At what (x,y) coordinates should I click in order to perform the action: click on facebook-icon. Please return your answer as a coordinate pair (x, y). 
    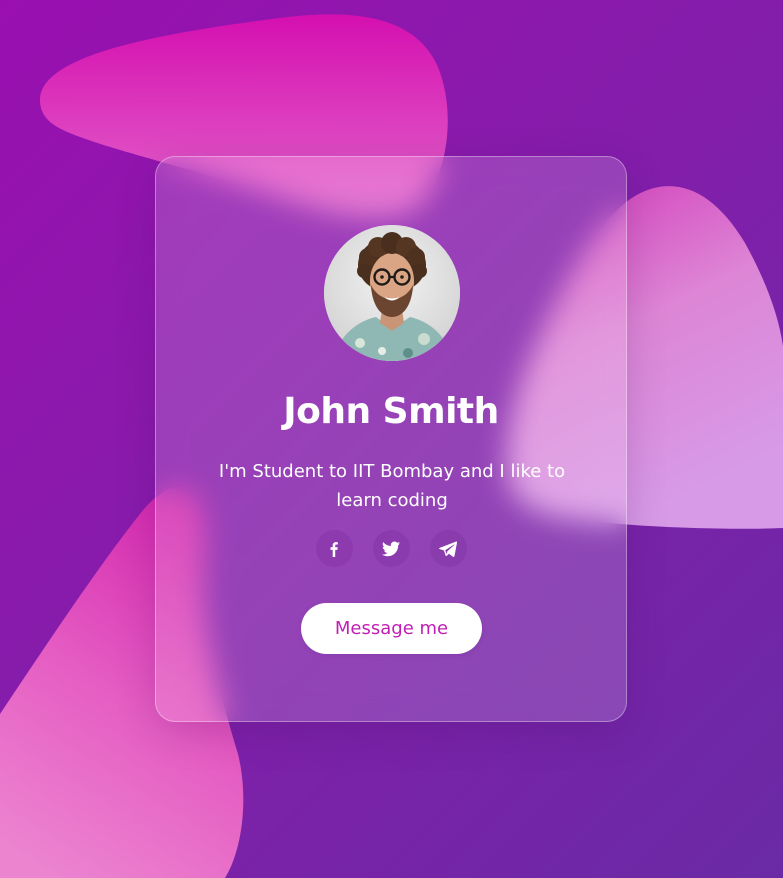
    Looking at the image, I should click on (334, 549).